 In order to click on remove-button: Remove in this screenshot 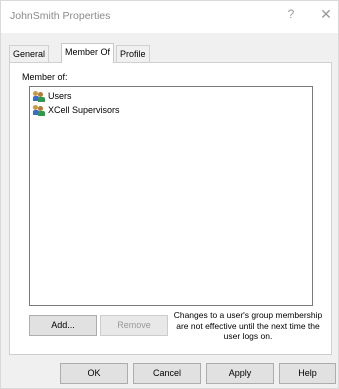, I will do `click(134, 325)`.